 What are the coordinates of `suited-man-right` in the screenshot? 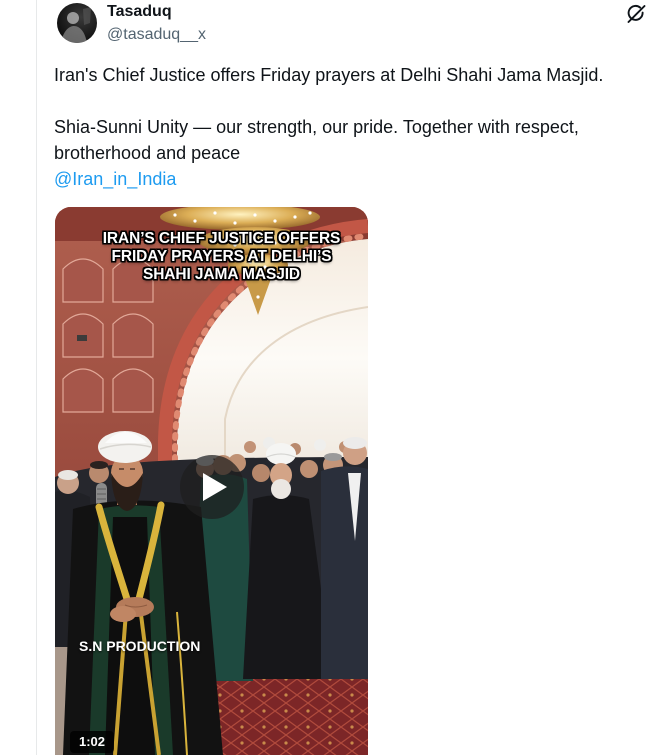 It's located at (344, 558).